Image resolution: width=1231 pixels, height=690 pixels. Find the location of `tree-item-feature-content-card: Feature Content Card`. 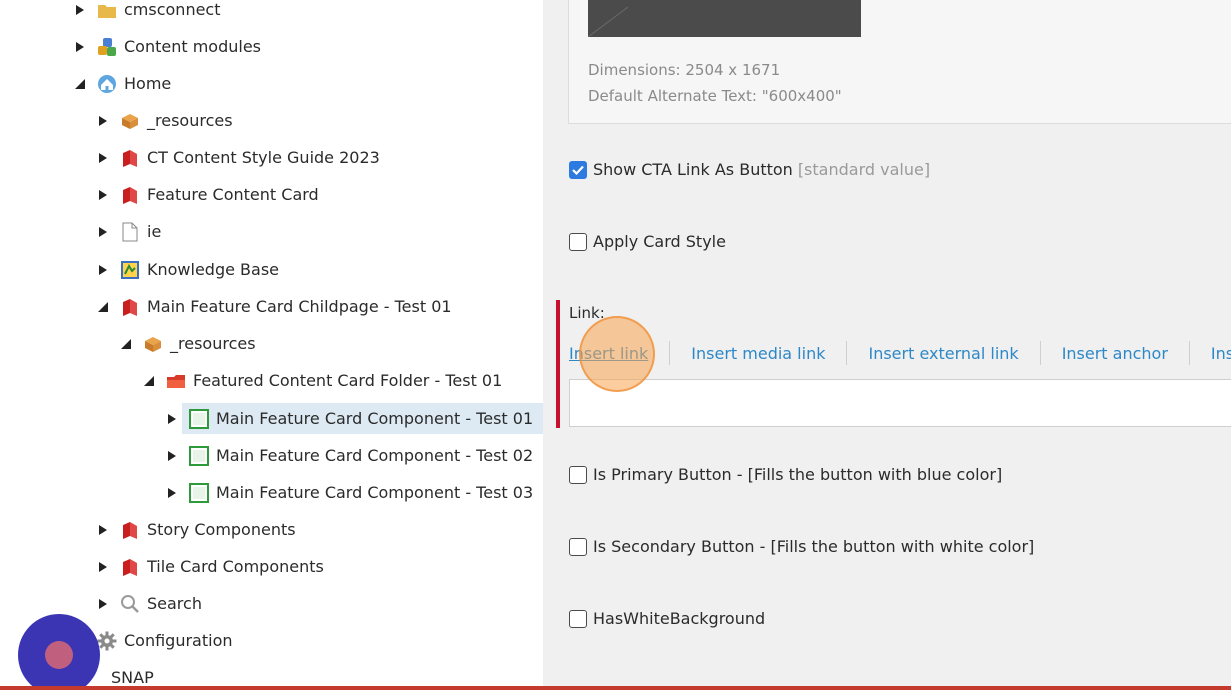

tree-item-feature-content-card: Feature Content Card is located at coordinates (207, 194).